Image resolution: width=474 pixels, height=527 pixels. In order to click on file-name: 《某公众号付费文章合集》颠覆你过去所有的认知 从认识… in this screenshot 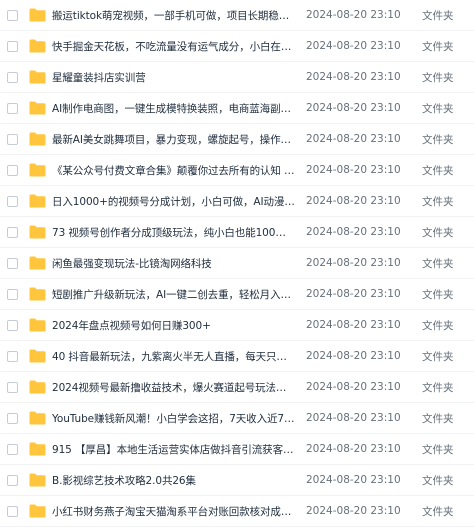, I will do `click(173, 170)`.